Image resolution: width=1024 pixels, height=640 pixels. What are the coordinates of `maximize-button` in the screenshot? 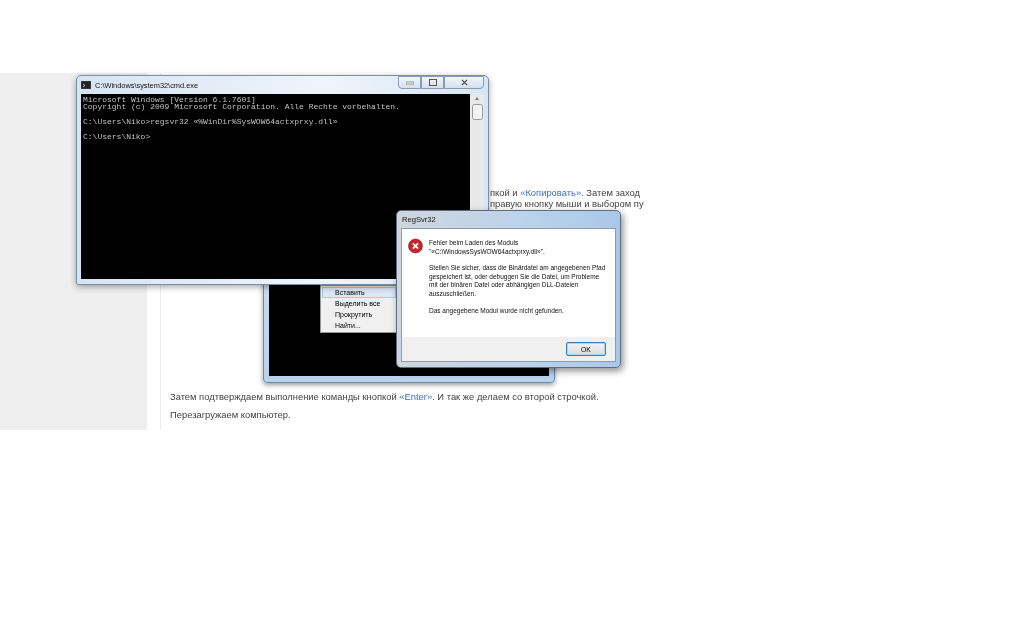 It's located at (432, 82).